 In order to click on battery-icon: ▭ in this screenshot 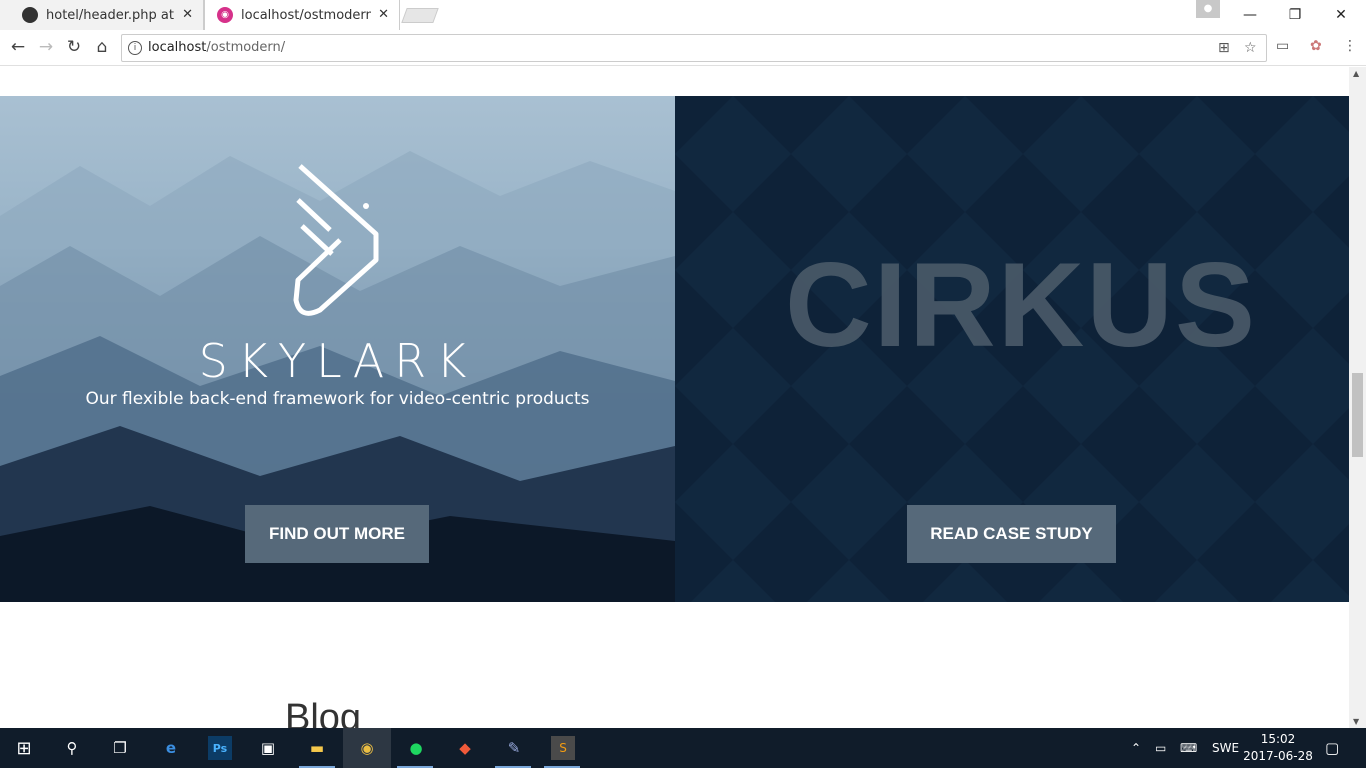, I will do `click(1160, 748)`.